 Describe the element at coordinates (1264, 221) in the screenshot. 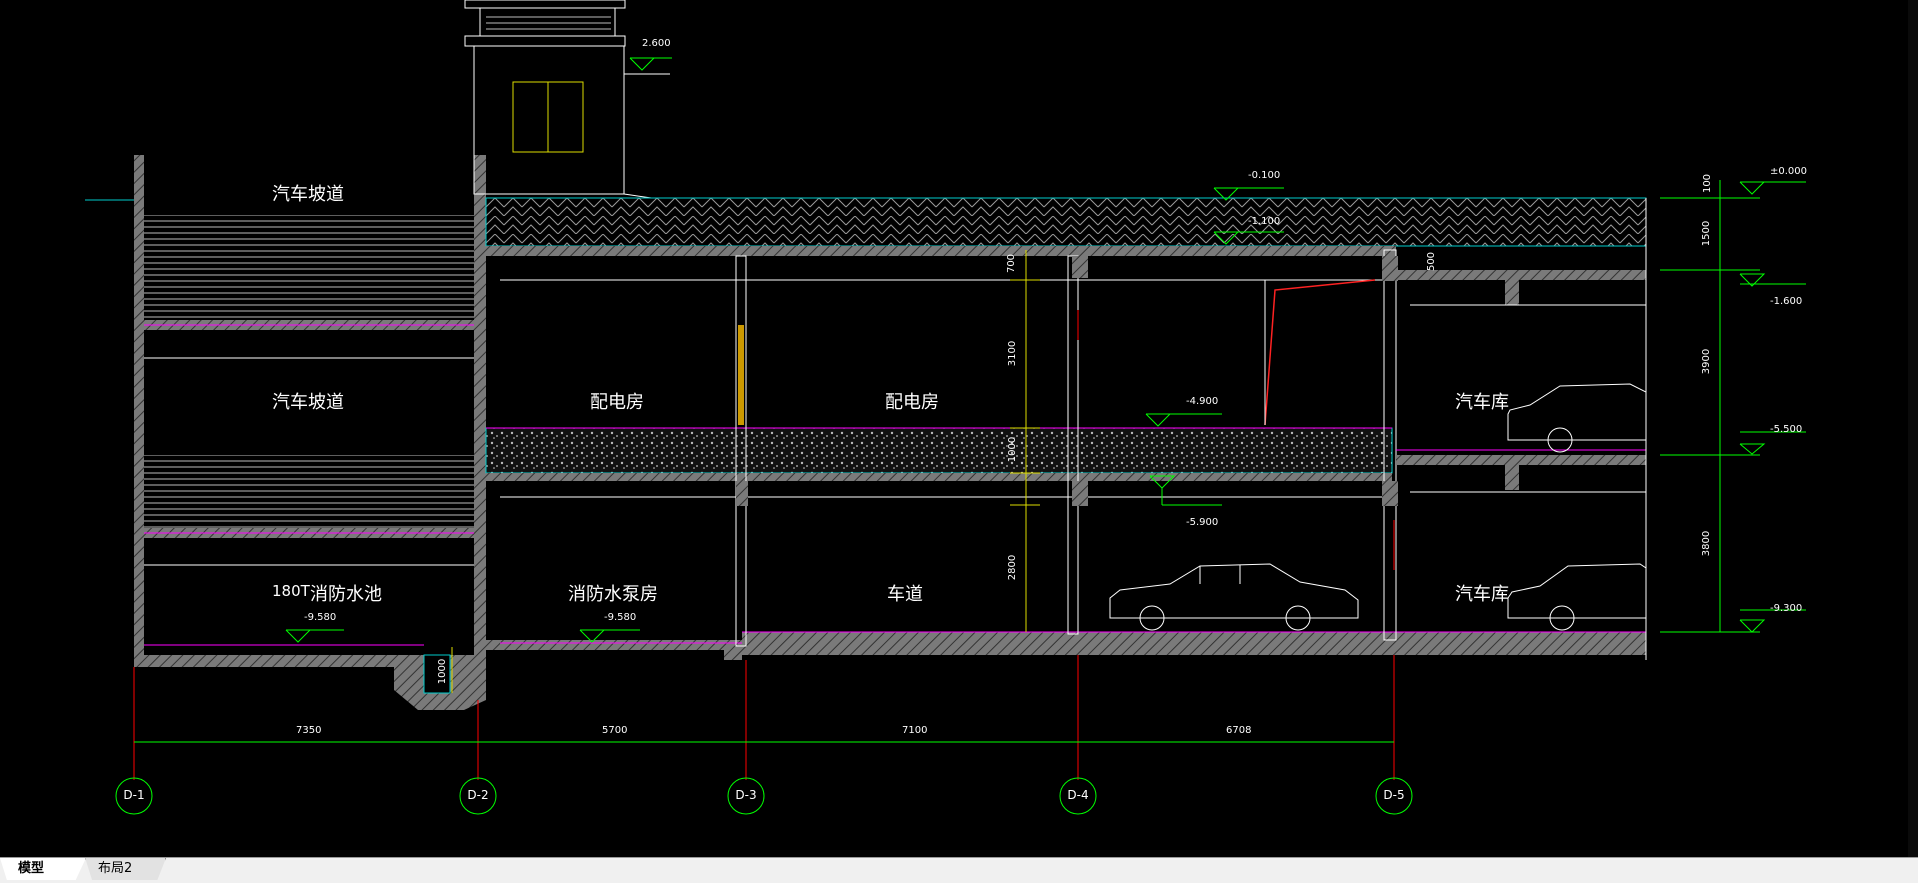

I see `elev-minus-1-100: -1.100` at that location.